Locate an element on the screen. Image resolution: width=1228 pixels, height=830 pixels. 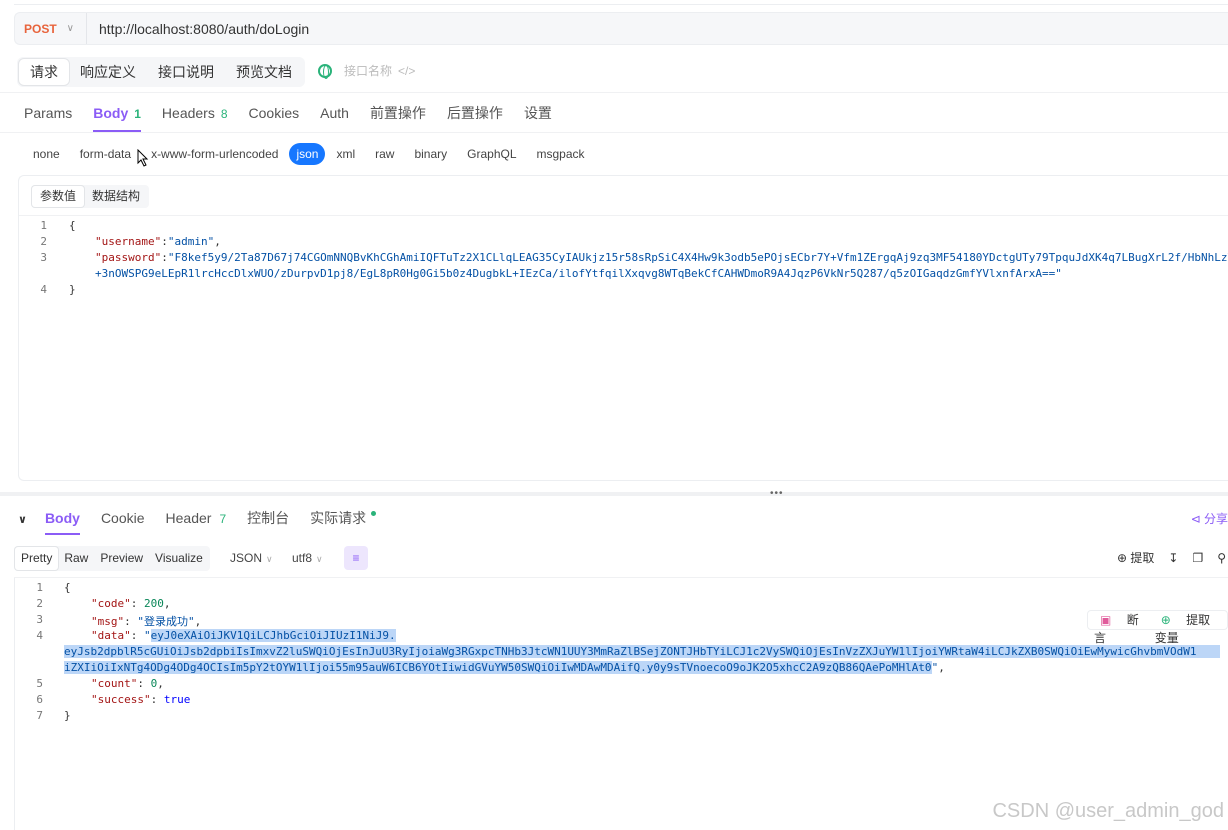
divider is located at coordinates (614, 92).